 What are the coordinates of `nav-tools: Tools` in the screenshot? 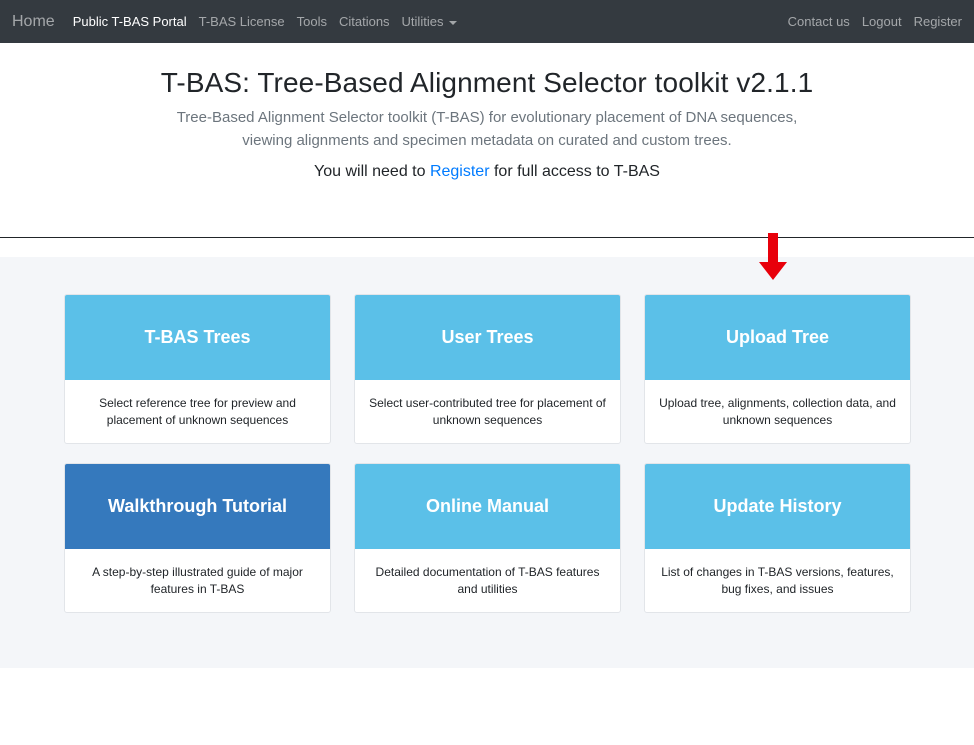 It's located at (312, 21).